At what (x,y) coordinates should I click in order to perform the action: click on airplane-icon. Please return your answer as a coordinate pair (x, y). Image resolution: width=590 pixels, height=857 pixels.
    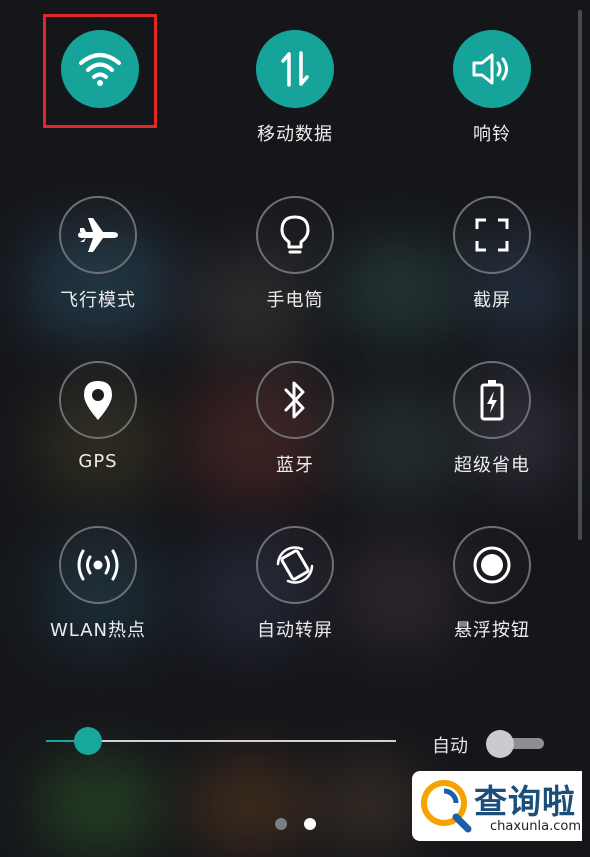
    Looking at the image, I should click on (98, 235).